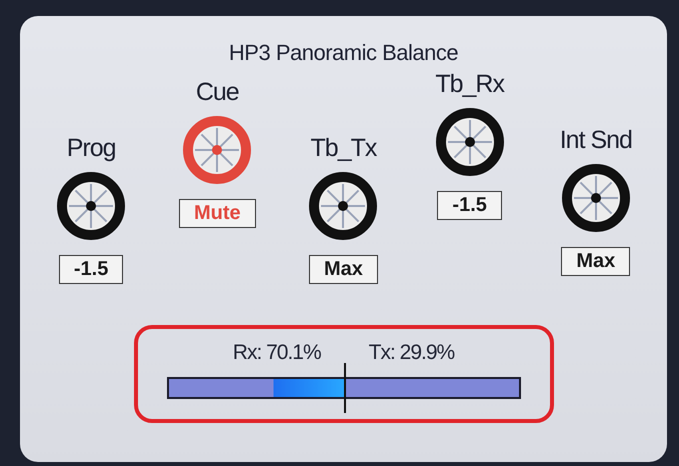 The width and height of the screenshot is (679, 466). What do you see at coordinates (469, 84) in the screenshot?
I see `channel-name: Tb_Rx` at bounding box center [469, 84].